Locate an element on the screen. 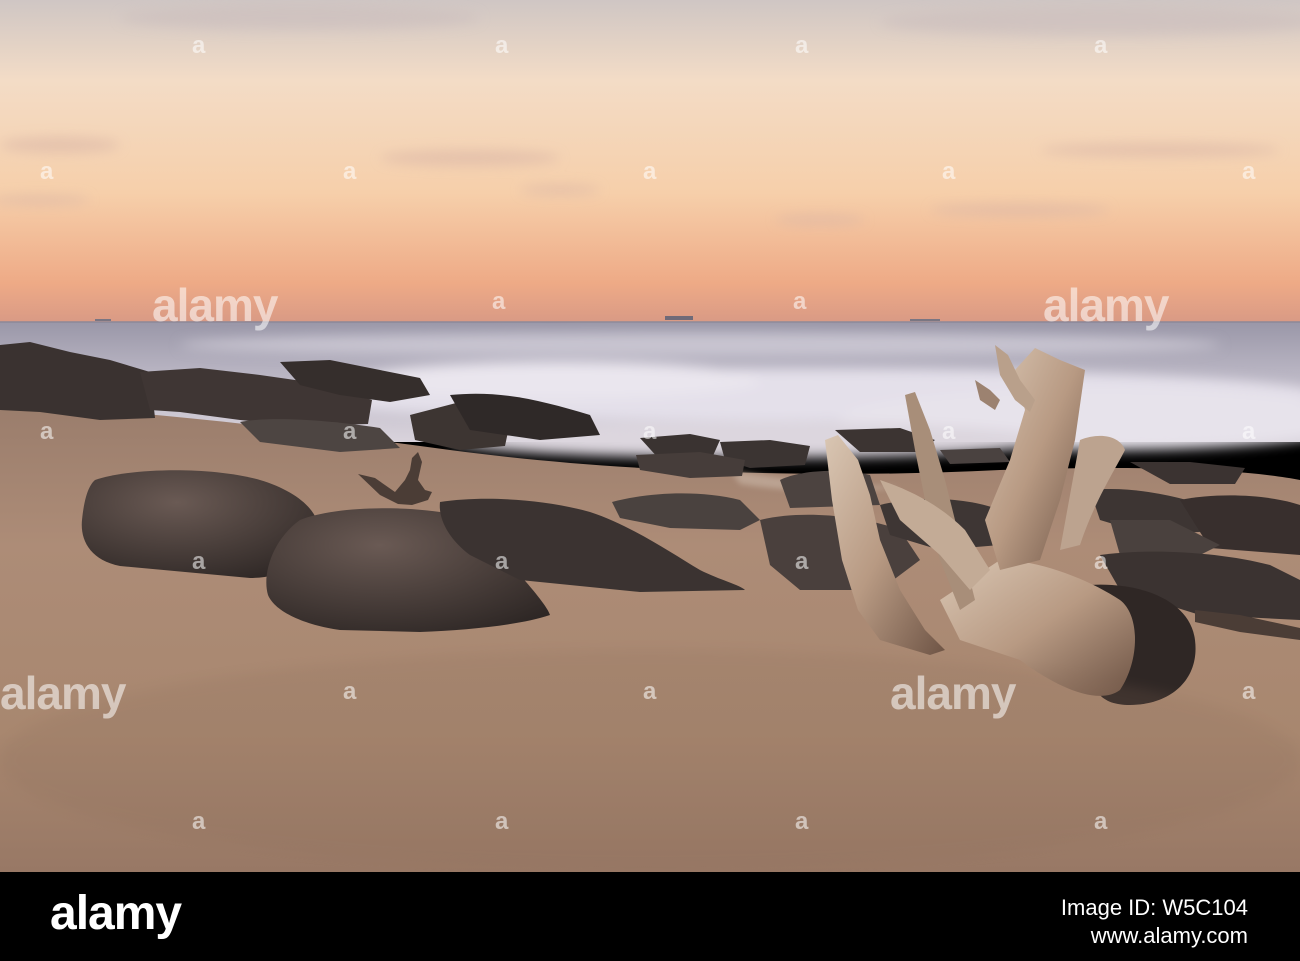 Image resolution: width=1300 pixels, height=961 pixels. footer-logo: alamy is located at coordinates (116, 914).